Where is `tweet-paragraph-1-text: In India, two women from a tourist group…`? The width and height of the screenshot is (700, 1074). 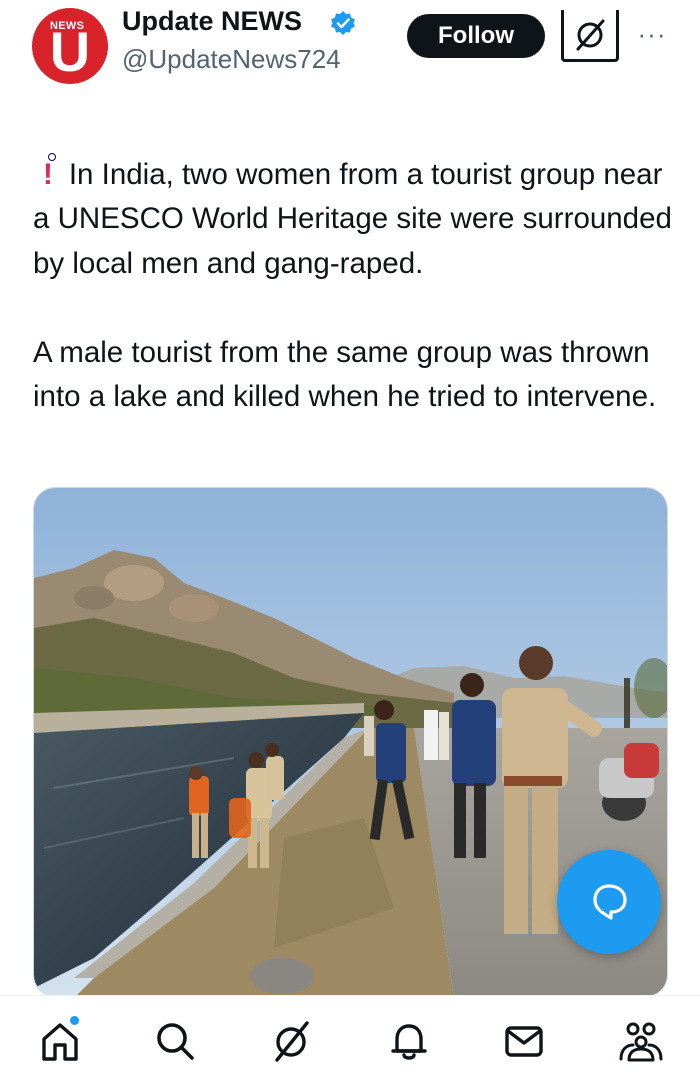
tweet-paragraph-1-text: In India, two women from a tourist group… is located at coordinates (352, 218).